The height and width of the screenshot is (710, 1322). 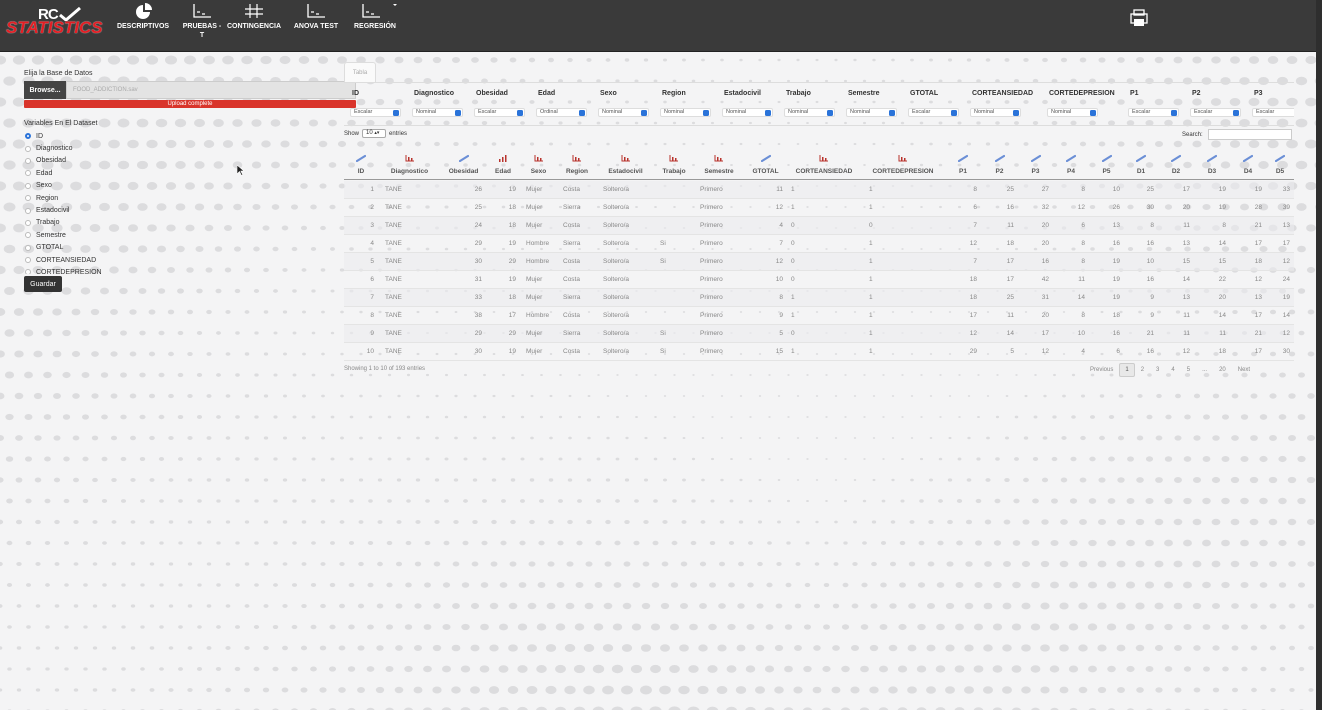 I want to click on column-header: D3, so click(x=1212, y=164).